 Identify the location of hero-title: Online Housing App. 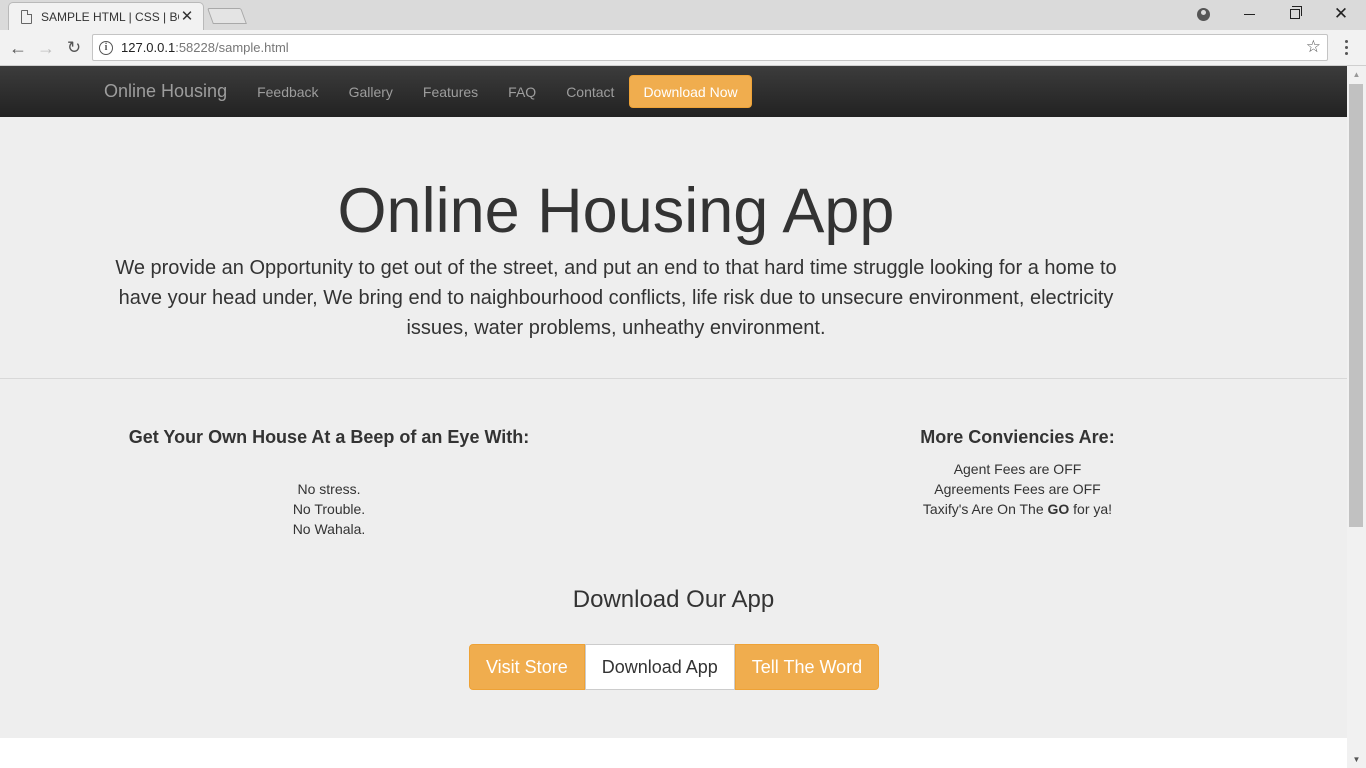
(616, 211).